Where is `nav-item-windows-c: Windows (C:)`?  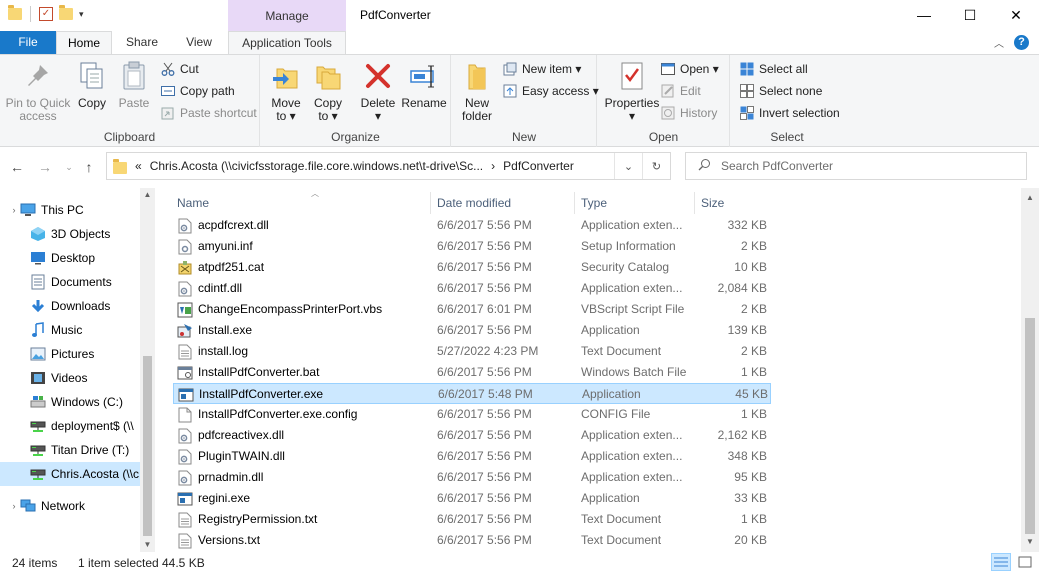
nav-item-windows-c: Windows (C:) is located at coordinates (70, 402).